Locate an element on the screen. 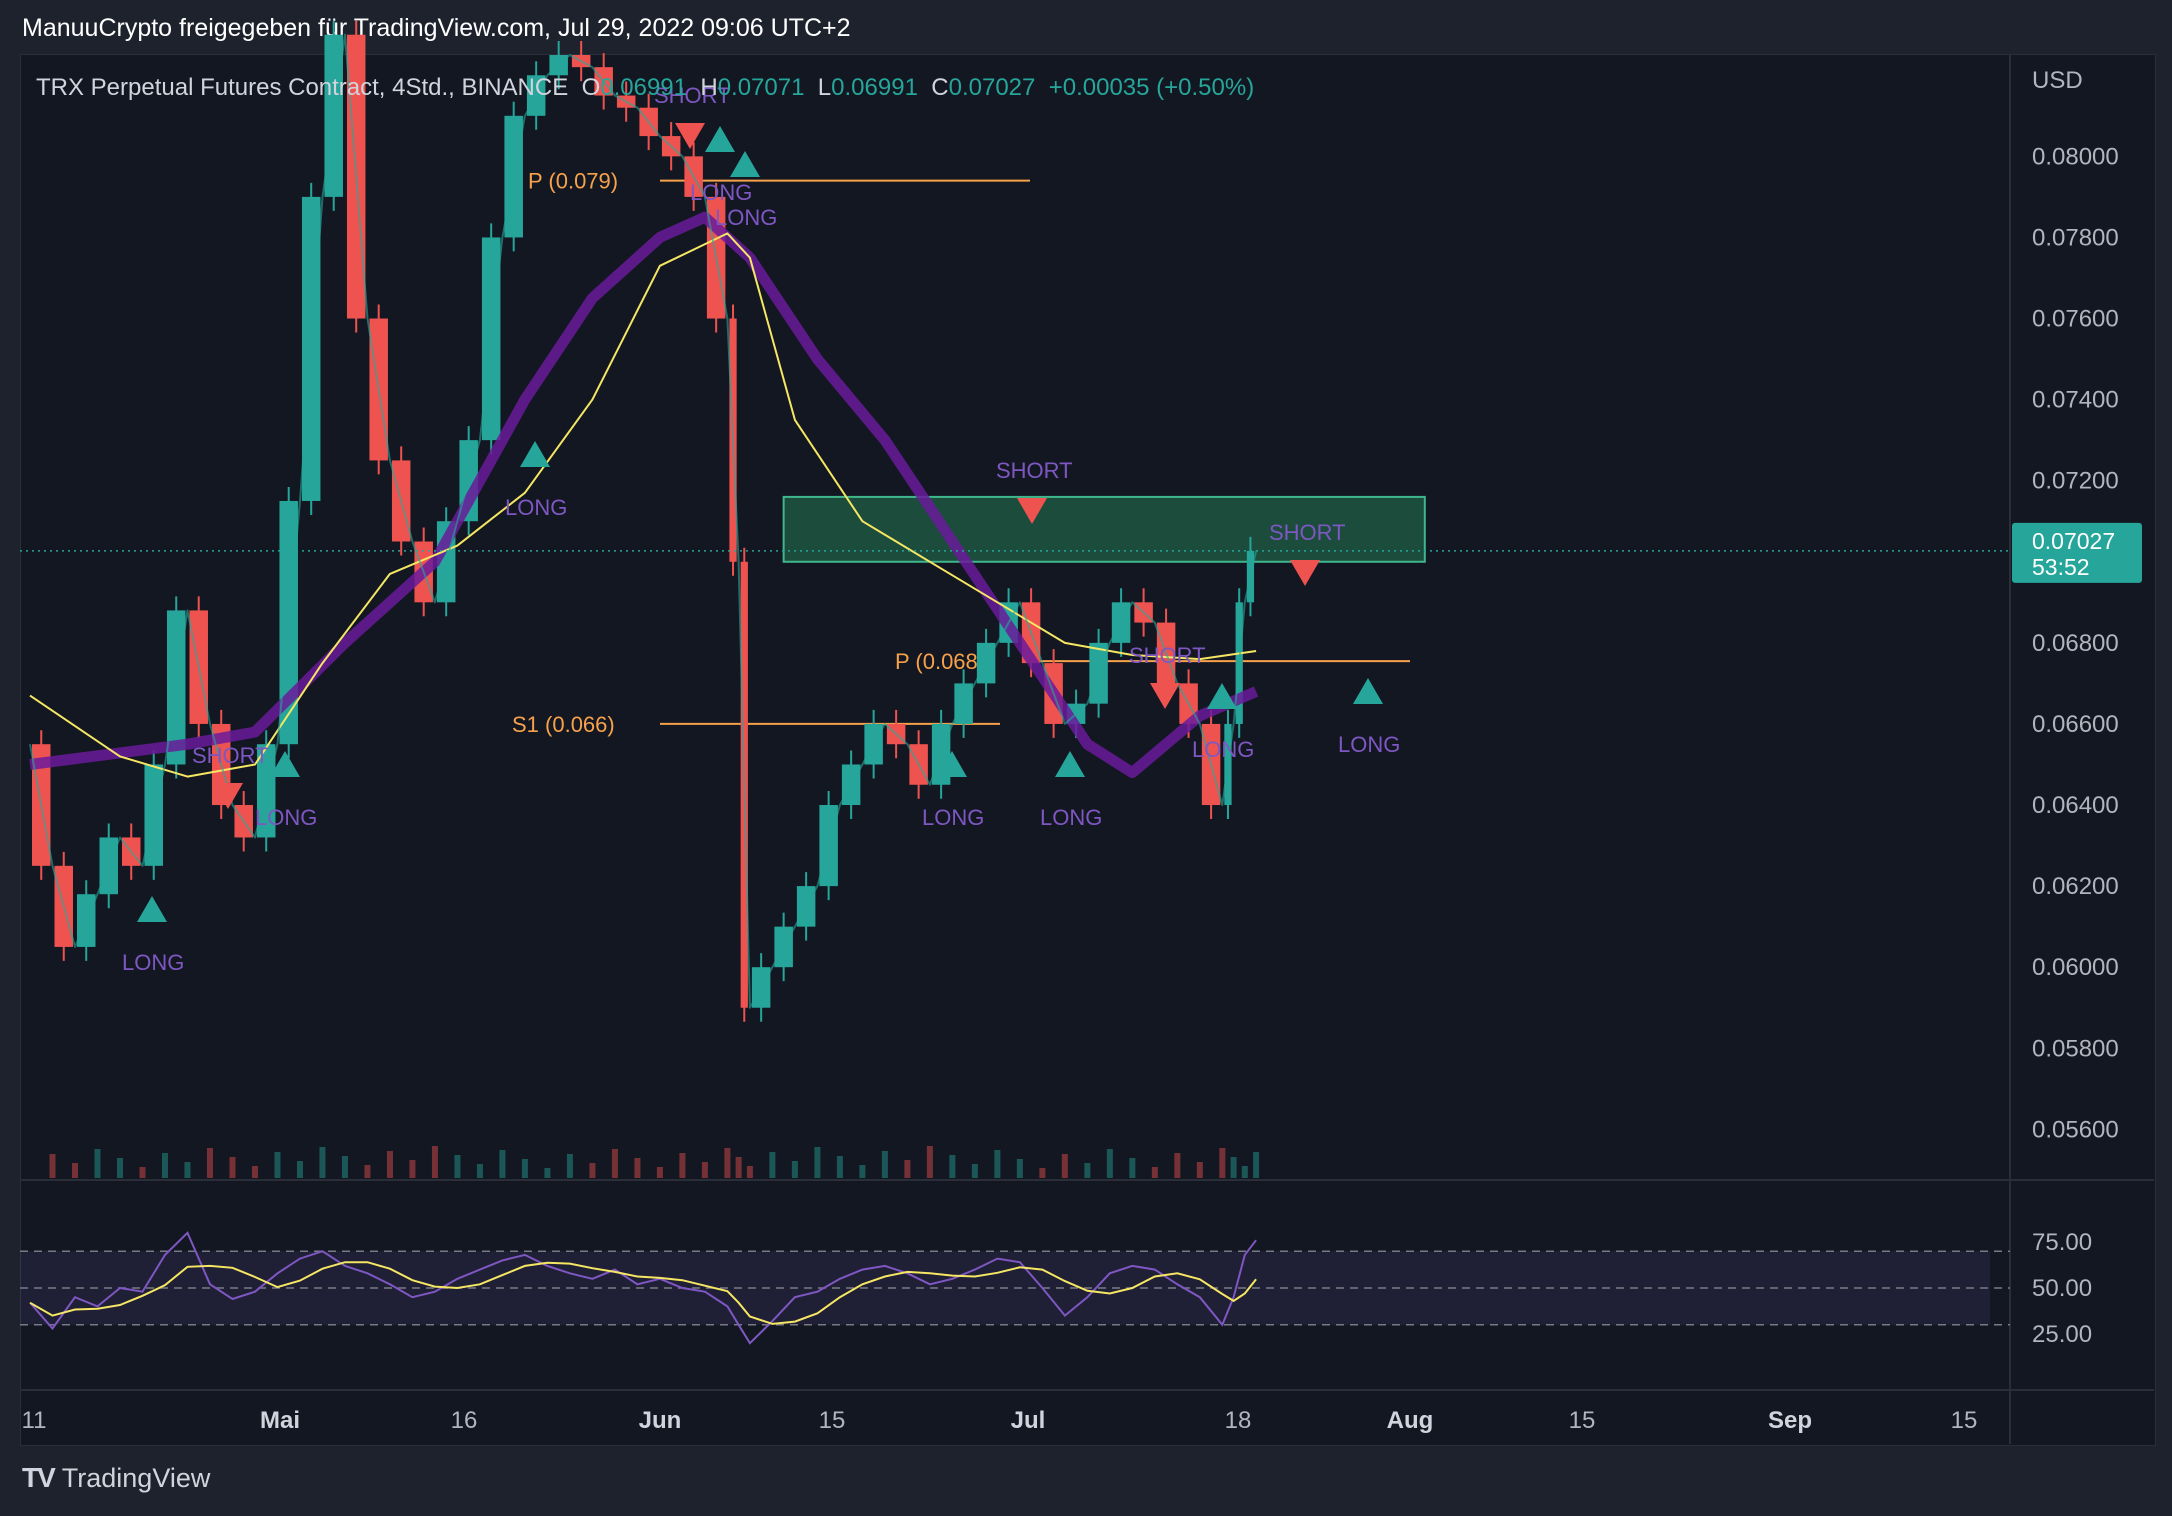 The width and height of the screenshot is (2172, 1516). brand-name: TradingView is located at coordinates (136, 1477).